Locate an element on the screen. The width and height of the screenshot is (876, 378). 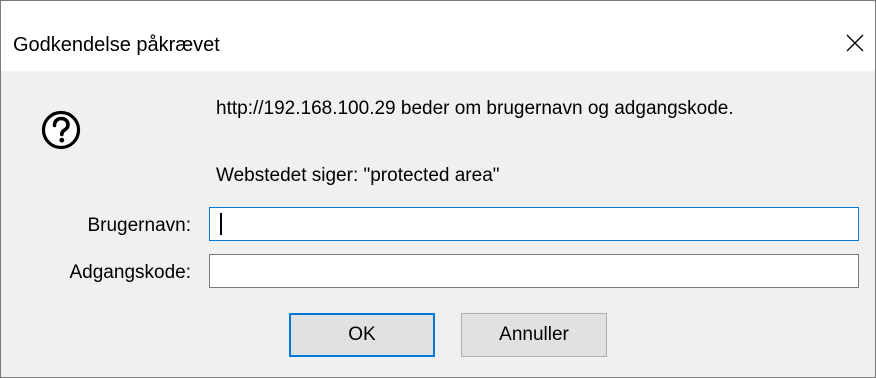
password-input is located at coordinates (534, 271).